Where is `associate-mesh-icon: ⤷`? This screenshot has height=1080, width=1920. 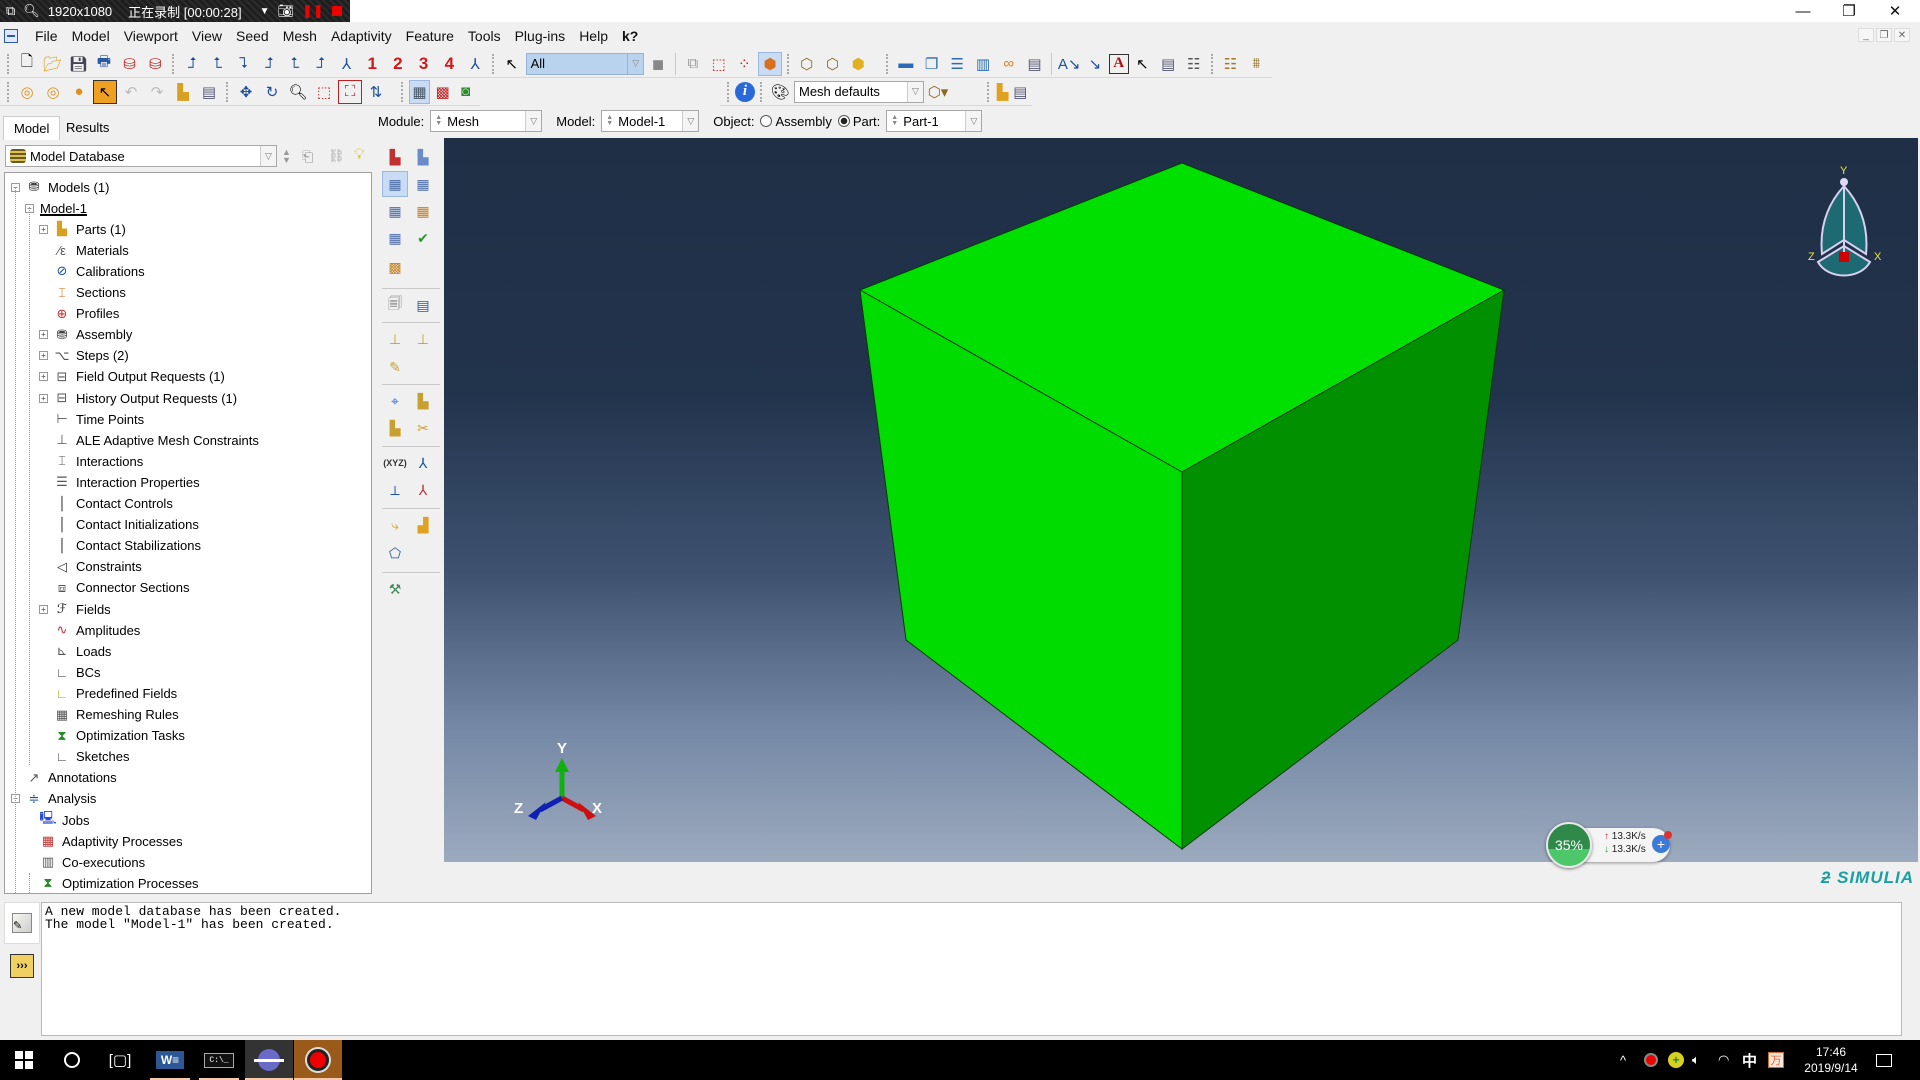 associate-mesh-icon: ⤷ is located at coordinates (395, 525).